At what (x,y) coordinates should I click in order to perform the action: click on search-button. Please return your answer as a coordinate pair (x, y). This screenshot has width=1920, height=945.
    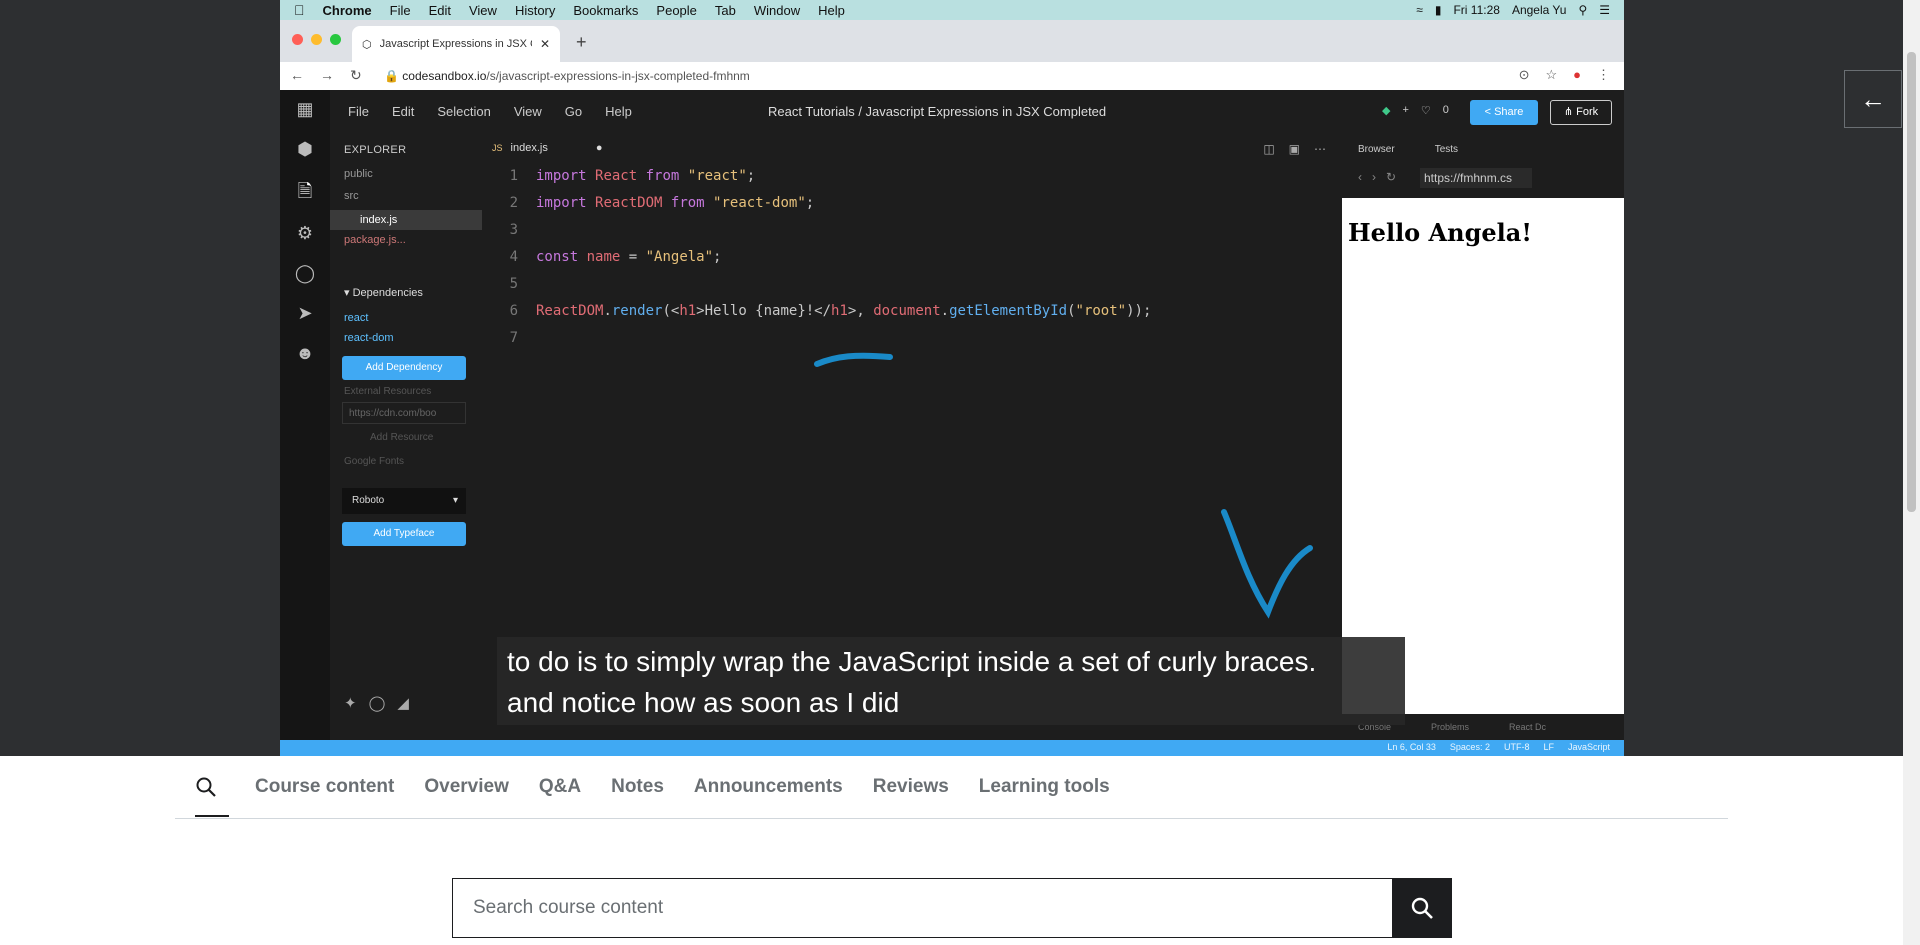
    Looking at the image, I should click on (1421, 908).